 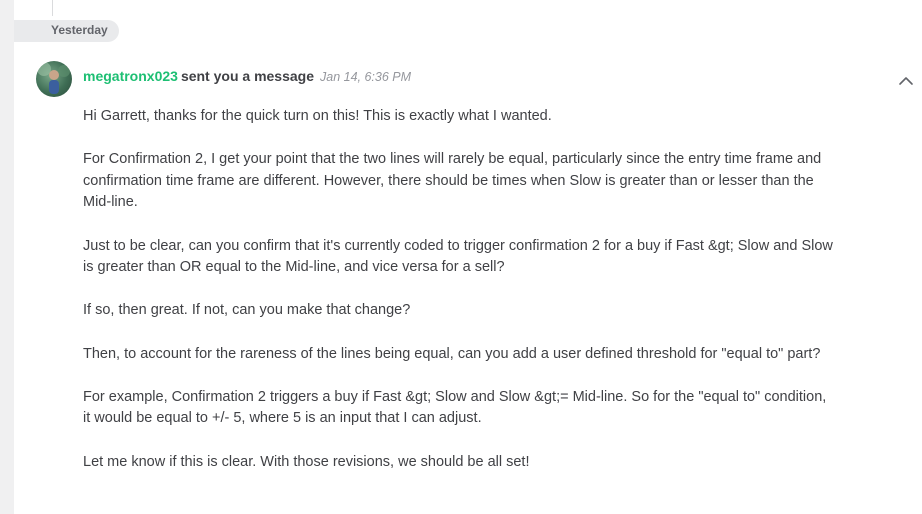 I want to click on message-timestamp: Jan 14, 6:36 PM, so click(x=366, y=77).